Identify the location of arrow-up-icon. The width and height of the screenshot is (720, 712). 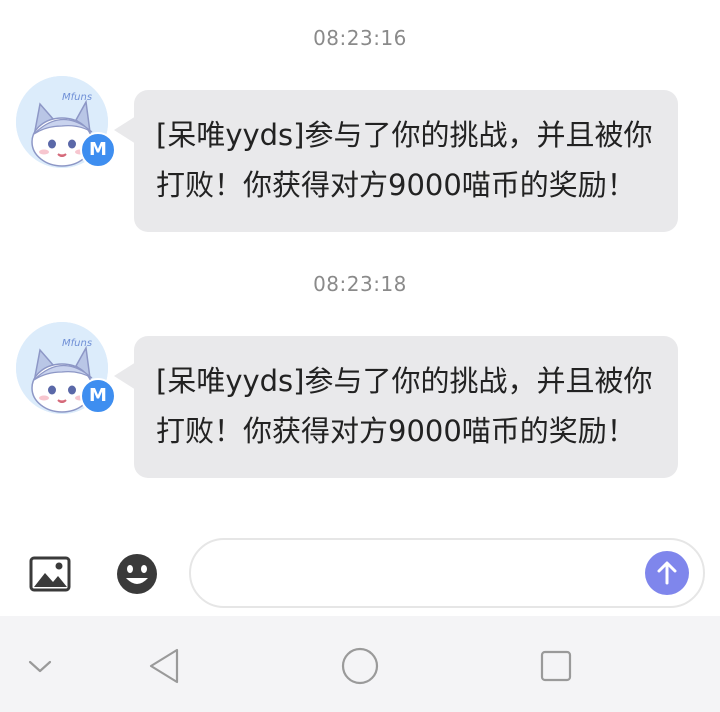
(667, 573).